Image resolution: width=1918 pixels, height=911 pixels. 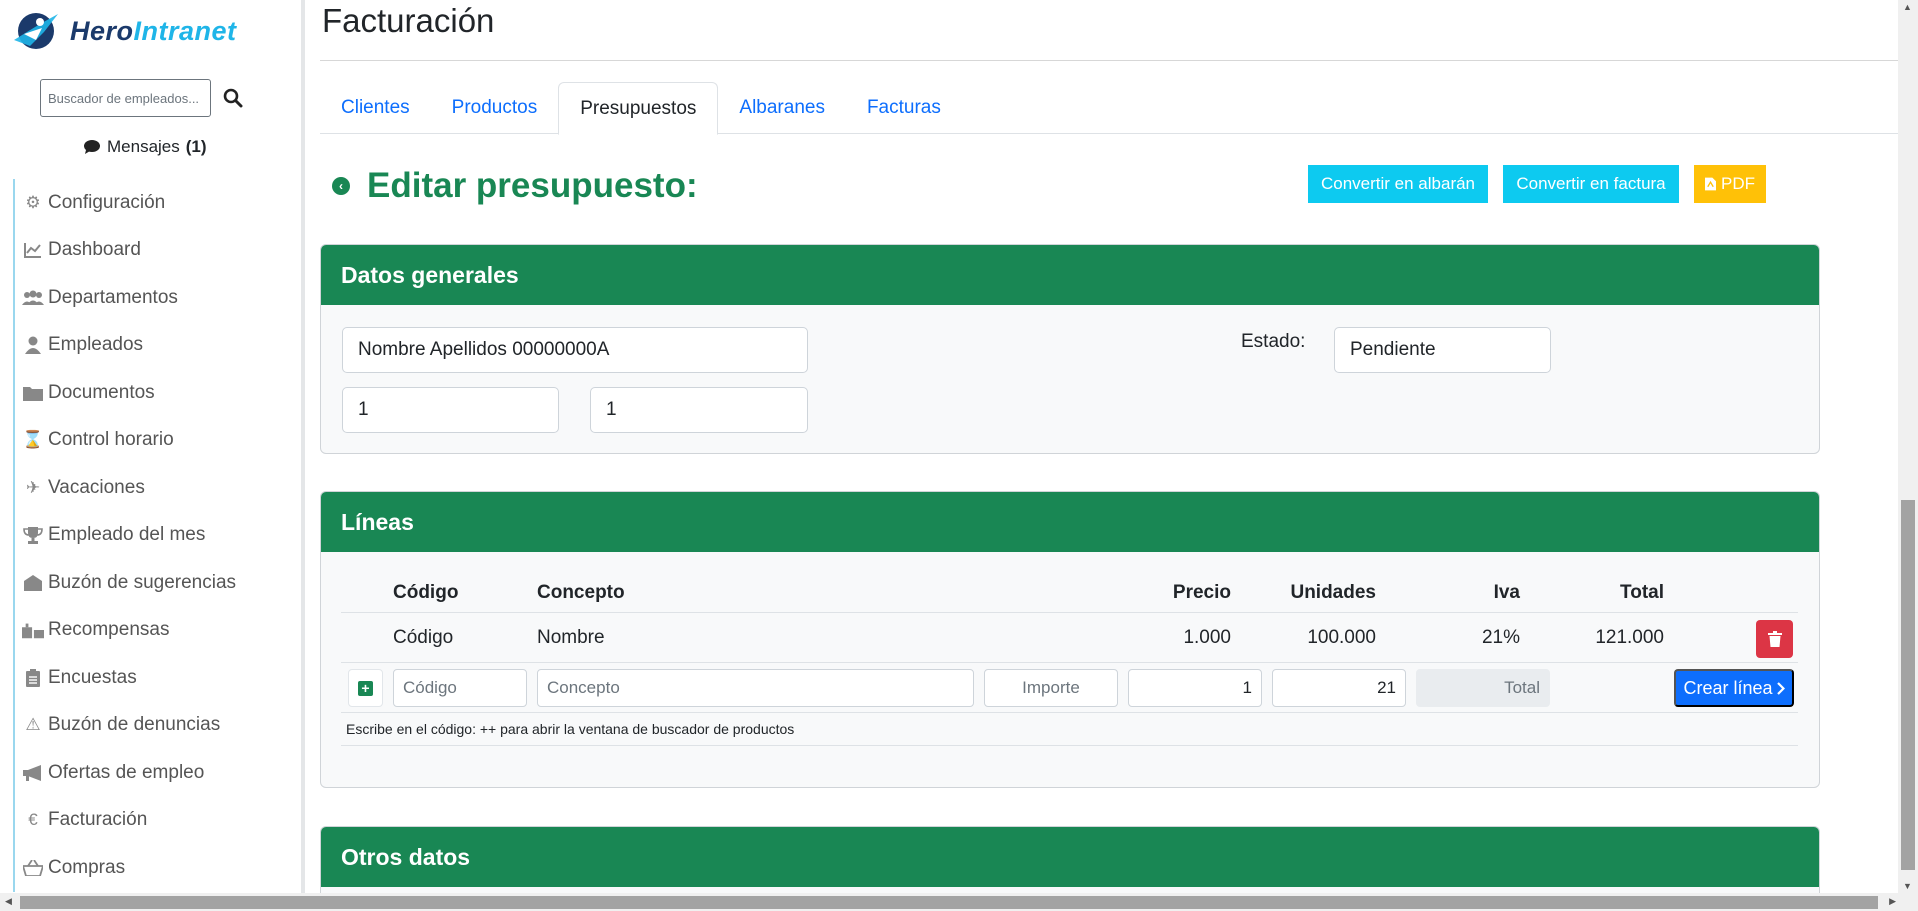 I want to click on folder-icon, so click(x=33, y=393).